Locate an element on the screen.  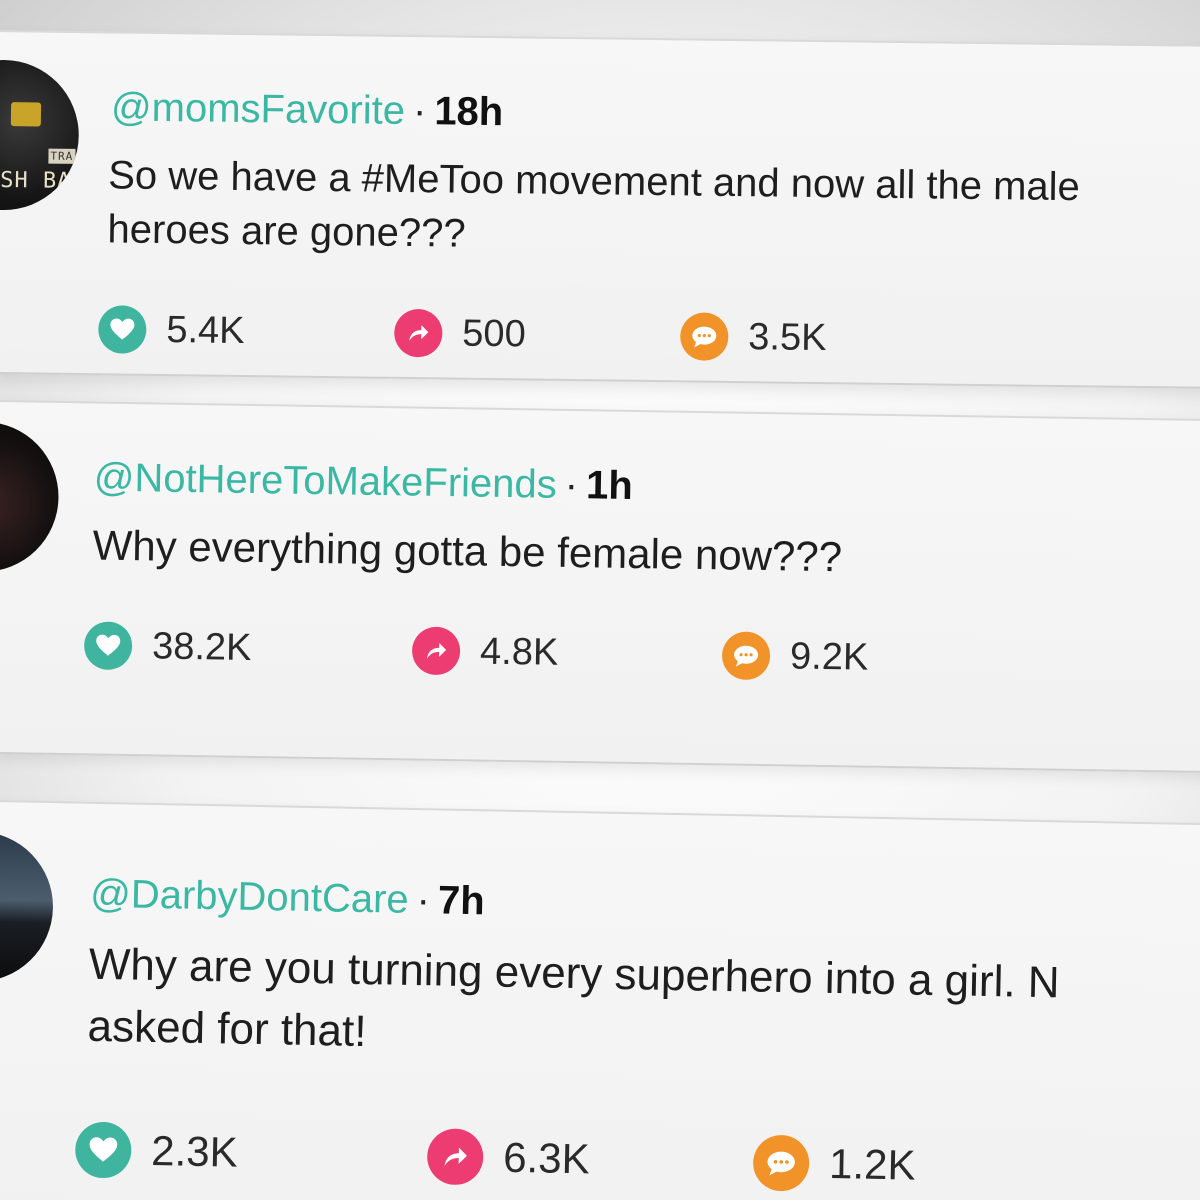
comment-button: 1.2K is located at coordinates (834, 1164).